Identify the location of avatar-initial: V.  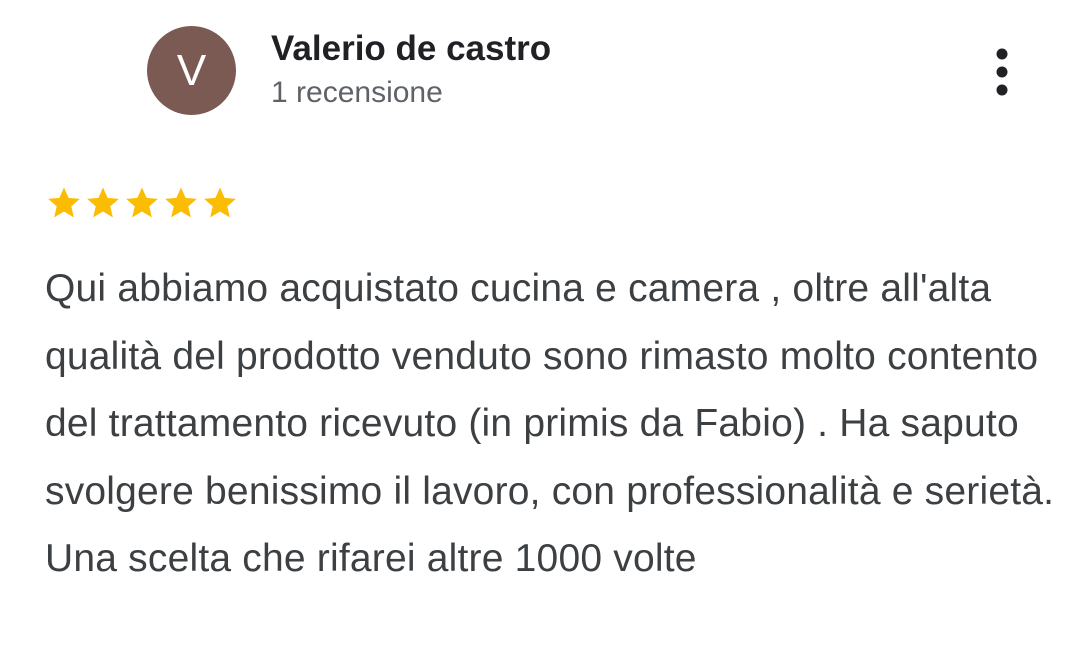
(191, 70).